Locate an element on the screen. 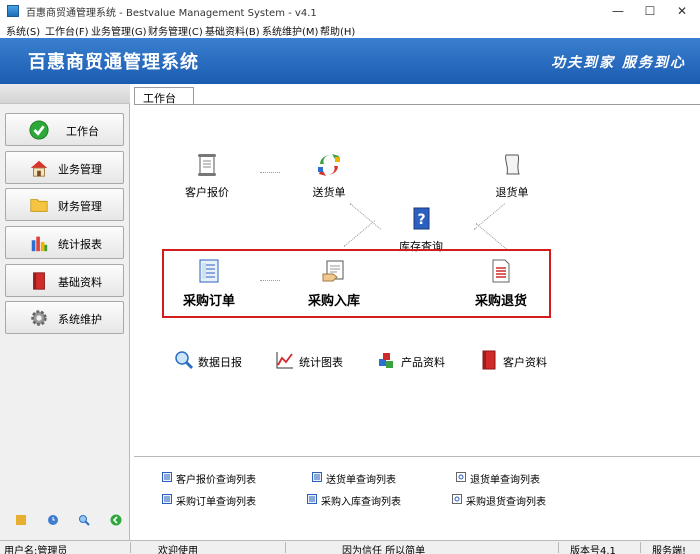  sidebar-item-label: 基础资料 is located at coordinates (80, 282).